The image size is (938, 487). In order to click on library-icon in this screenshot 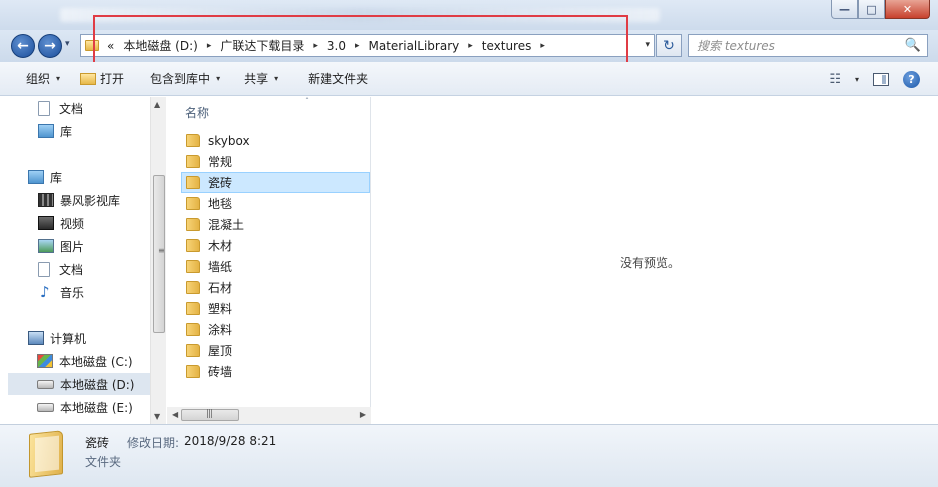, I will do `click(36, 177)`.